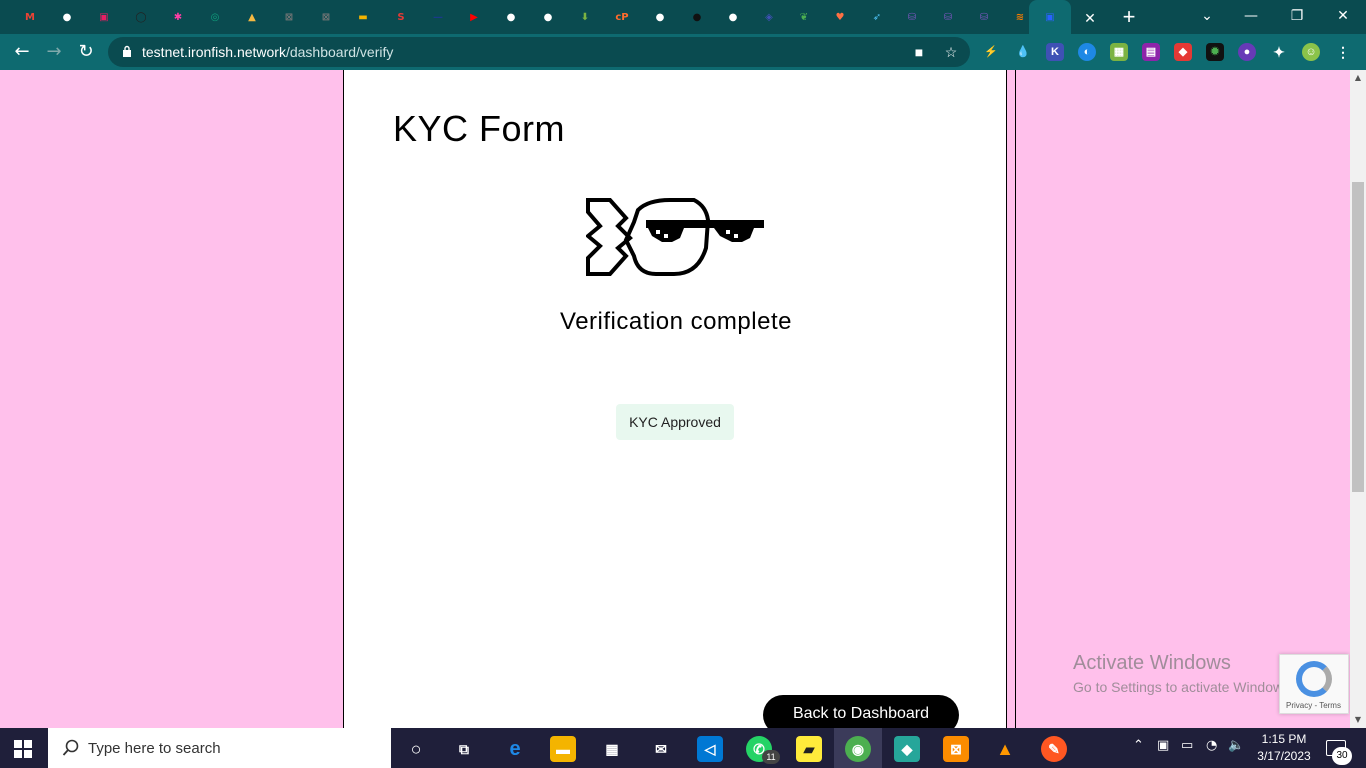 This screenshot has height=768, width=1366. What do you see at coordinates (612, 749) in the screenshot?
I see `store-icon: ▦` at bounding box center [612, 749].